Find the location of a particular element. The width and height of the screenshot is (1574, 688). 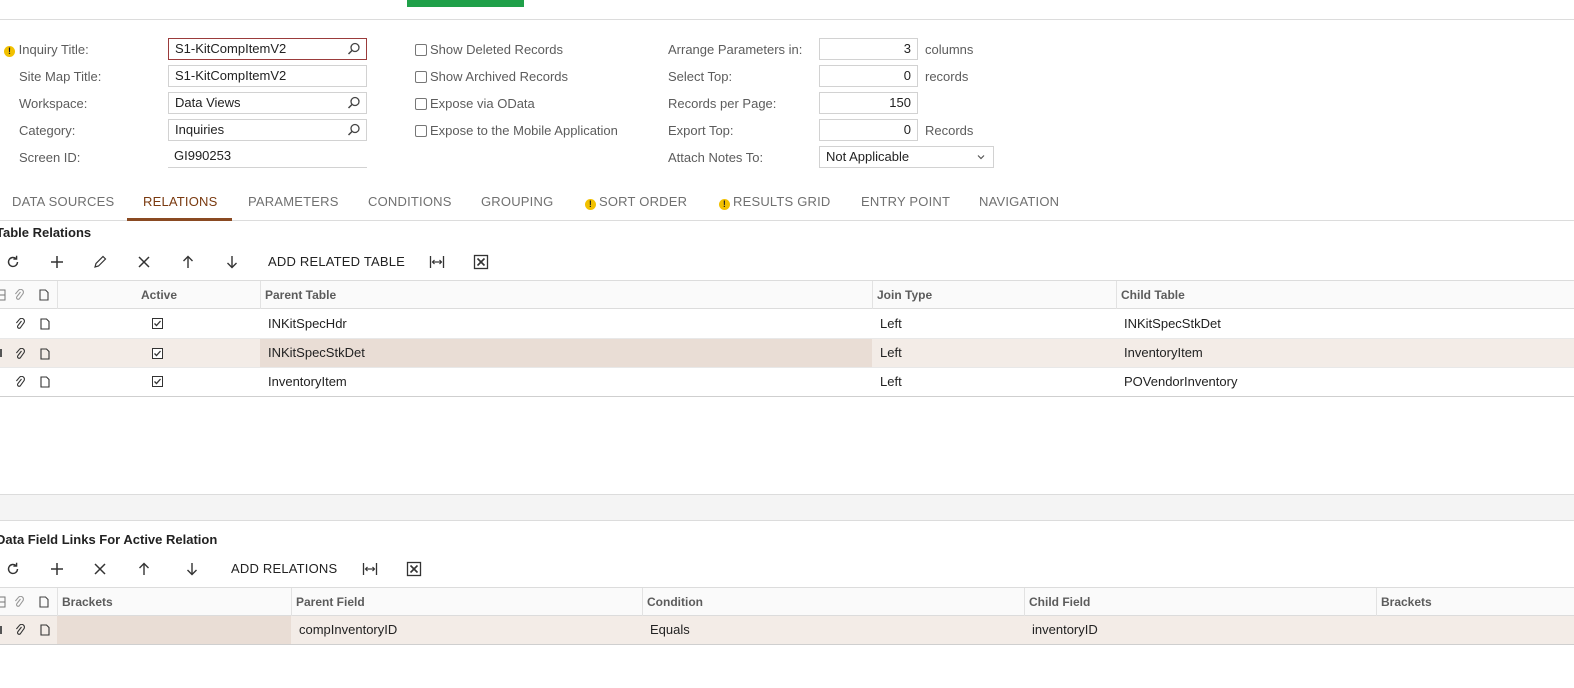

tab-entry-point: ENTRY POINT is located at coordinates (905, 202).